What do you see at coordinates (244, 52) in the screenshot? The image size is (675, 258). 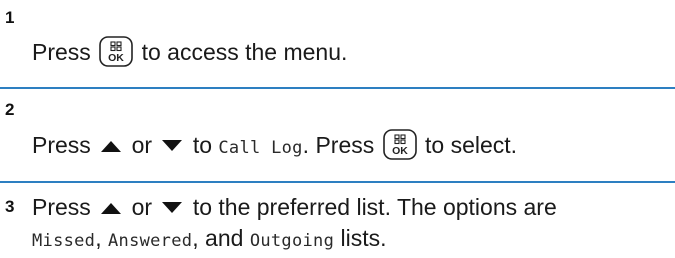 I see `step-text-segment: to access the menu.` at bounding box center [244, 52].